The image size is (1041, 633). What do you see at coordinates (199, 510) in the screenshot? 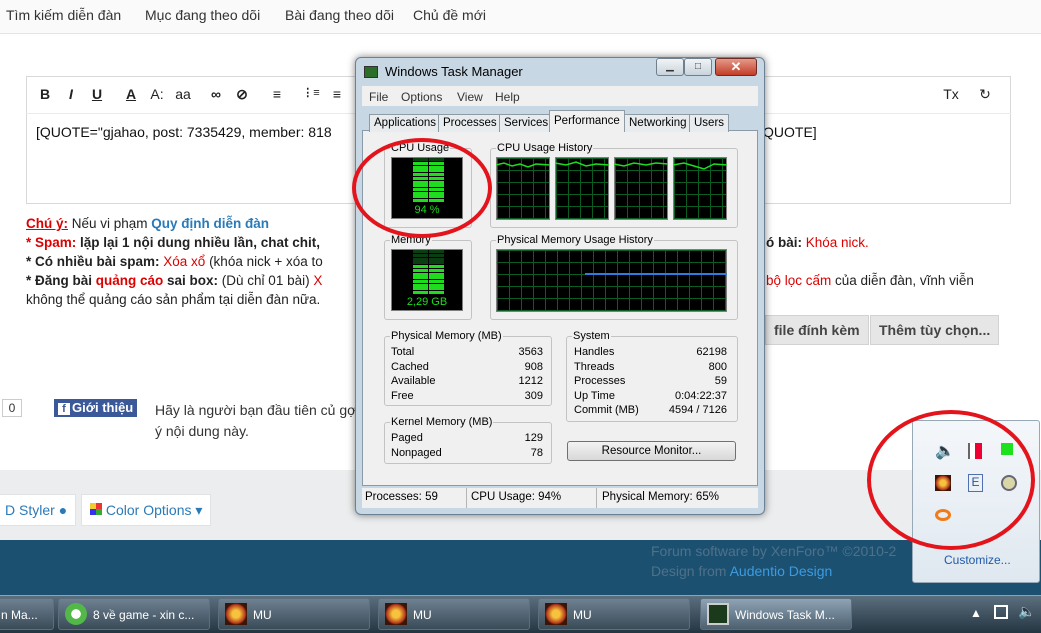
I see `caret-down-icon: ▾` at bounding box center [199, 510].